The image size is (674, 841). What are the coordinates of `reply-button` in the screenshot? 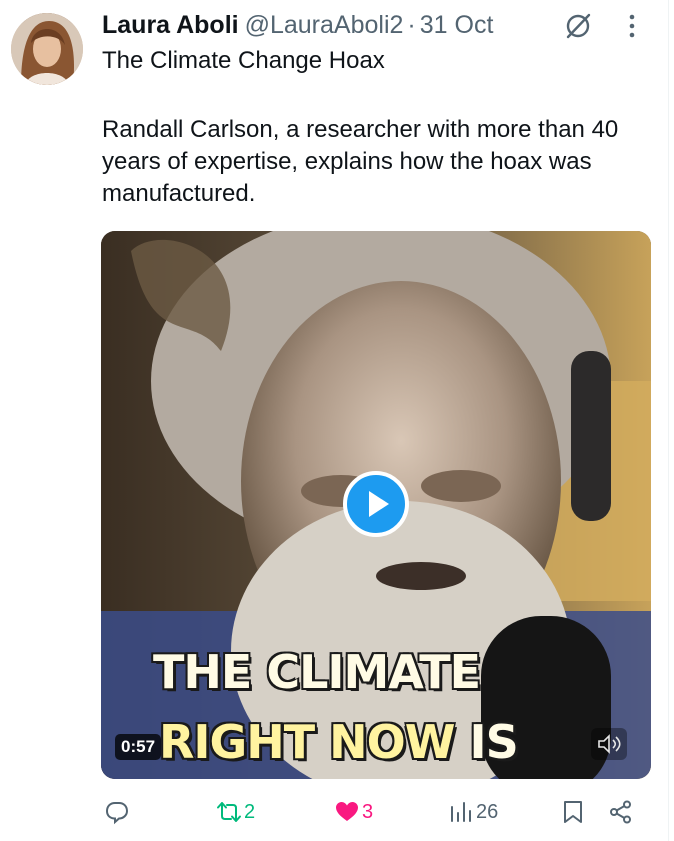 It's located at (118, 812).